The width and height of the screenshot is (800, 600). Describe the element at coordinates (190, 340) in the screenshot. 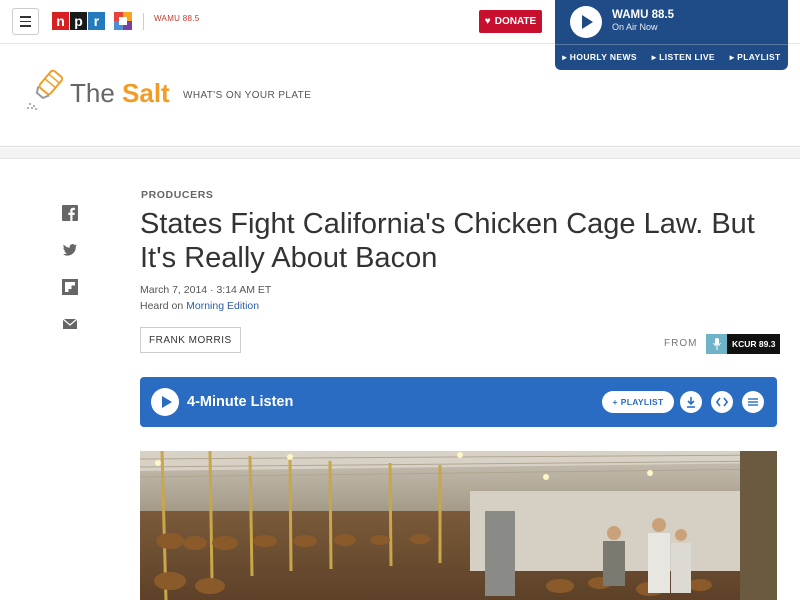

I see `author-byline: FRANK MORRIS` at that location.